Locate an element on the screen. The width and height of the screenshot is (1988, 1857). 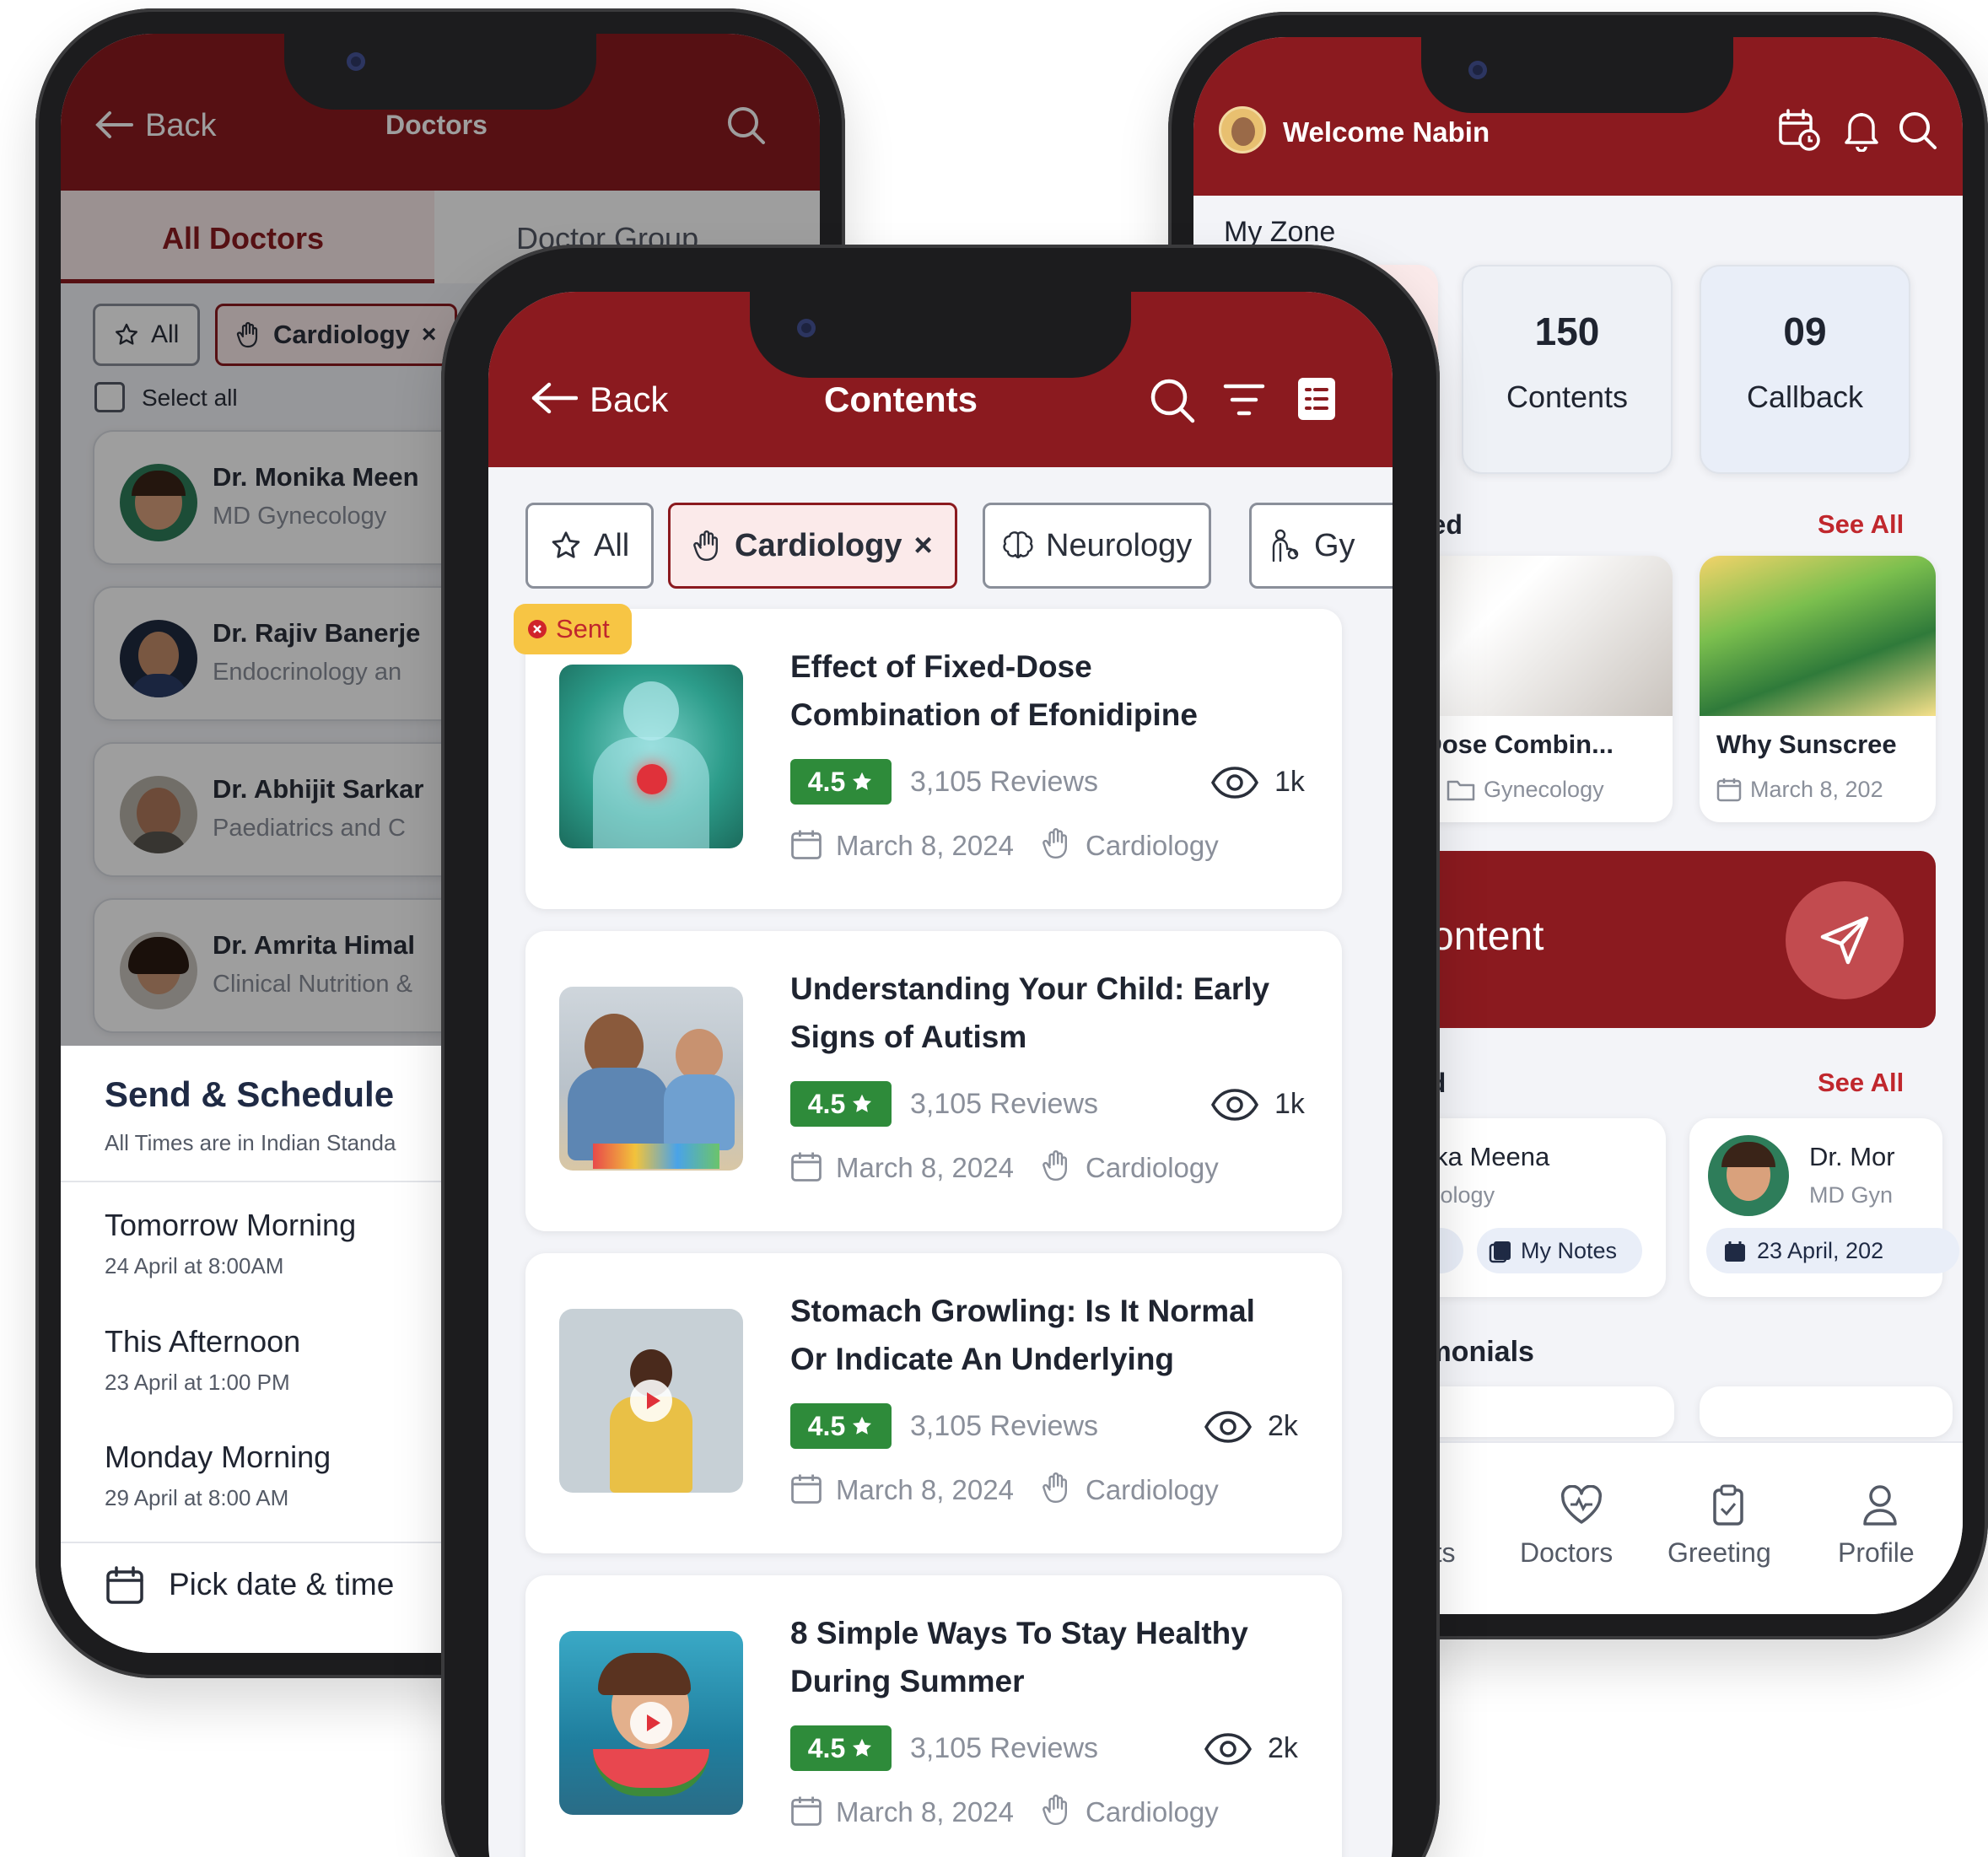
content-category: Gynecology is located at coordinates (1544, 789).